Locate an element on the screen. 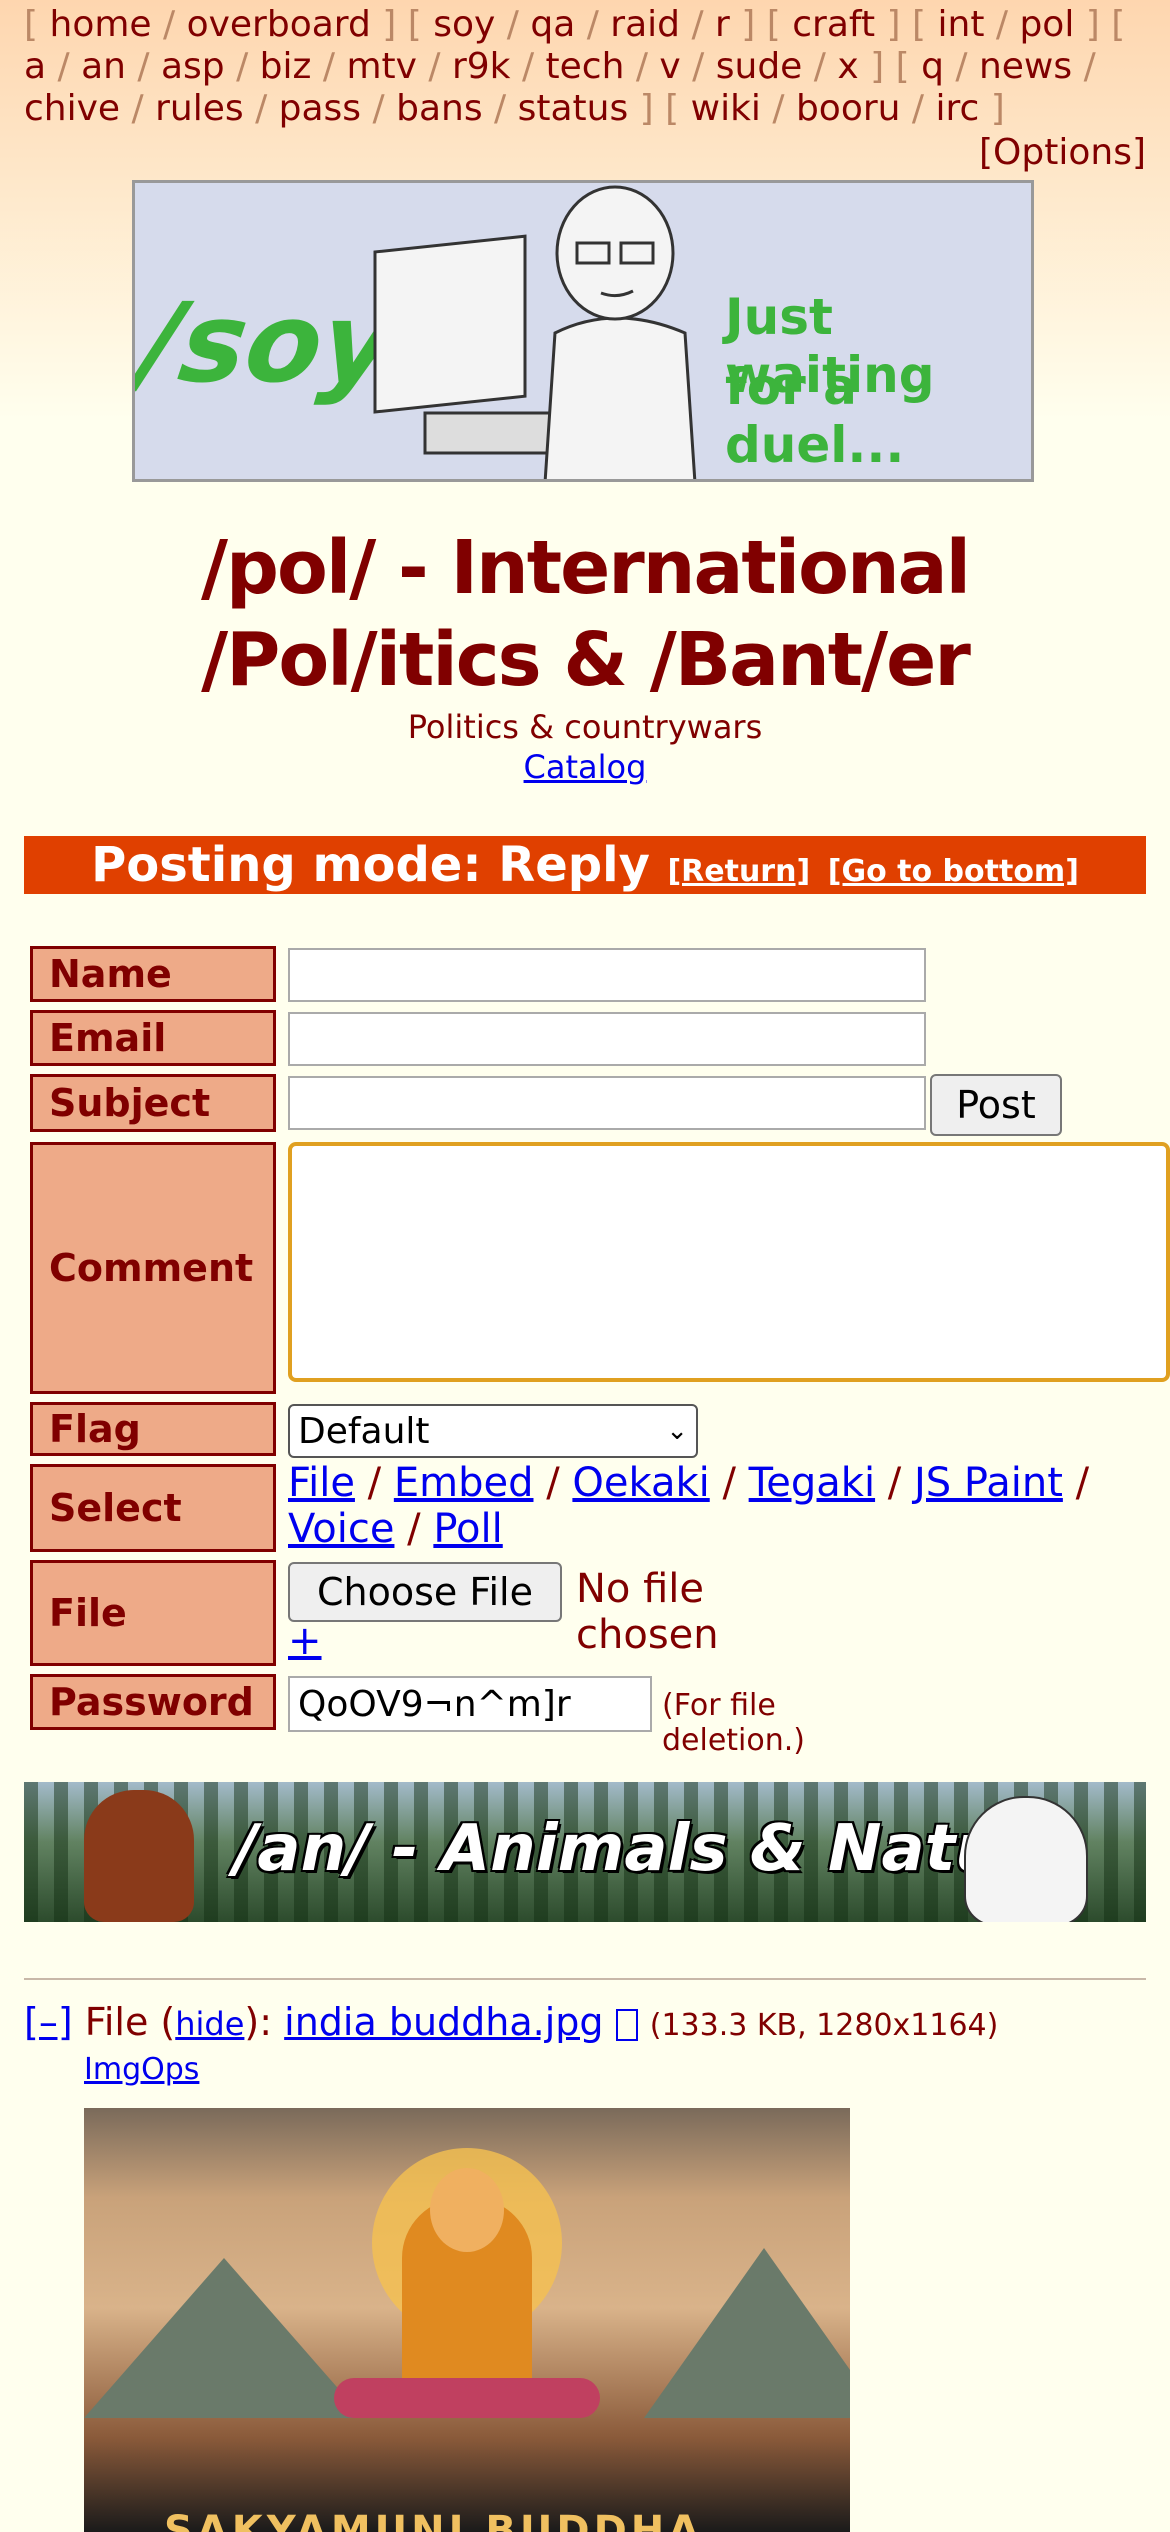 The image size is (1170, 2532). bird-illustration is located at coordinates (1026, 1859).